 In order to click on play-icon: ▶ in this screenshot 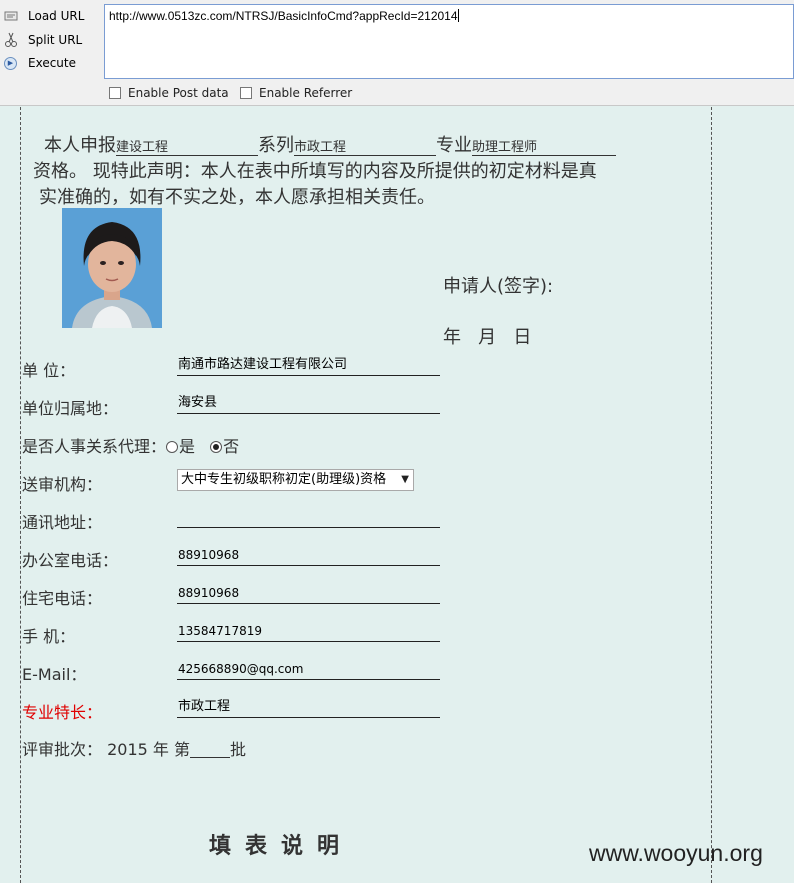, I will do `click(10, 63)`.